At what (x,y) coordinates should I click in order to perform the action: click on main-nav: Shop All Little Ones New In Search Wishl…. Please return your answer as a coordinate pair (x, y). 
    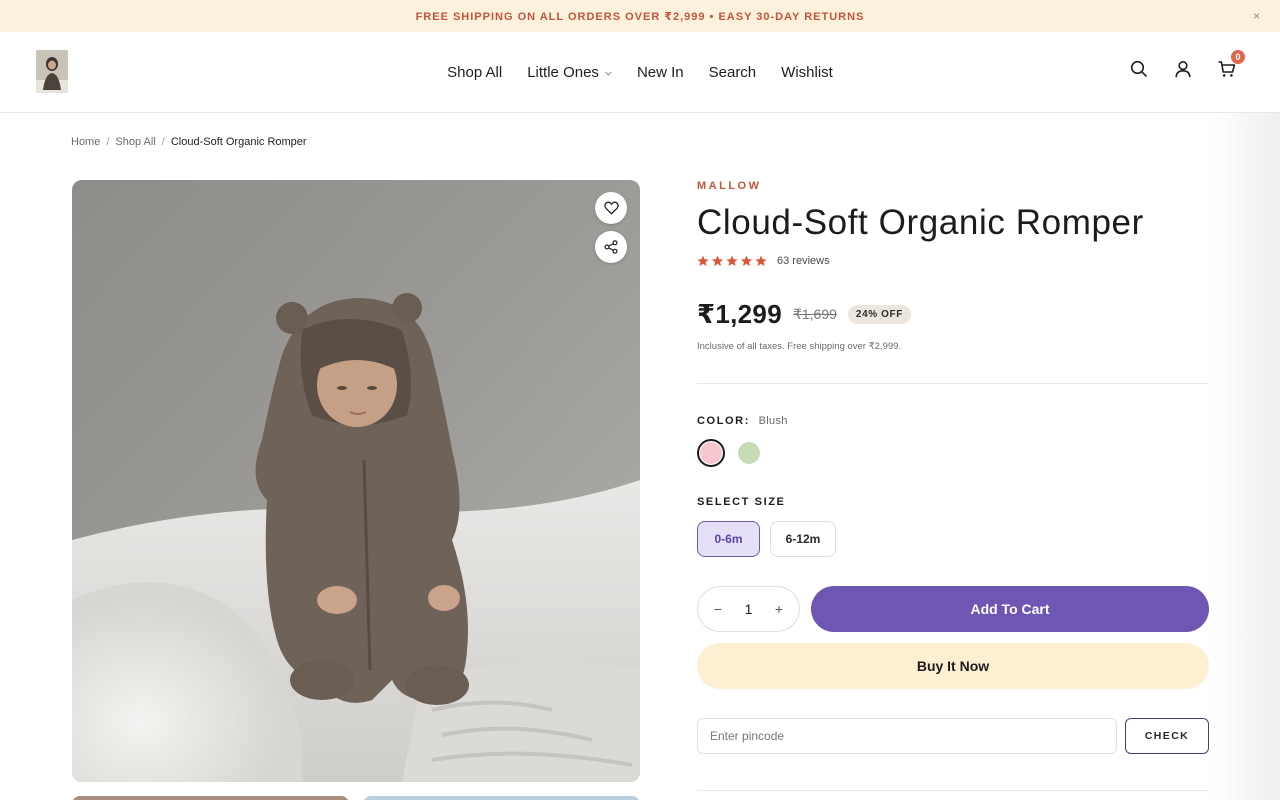
    Looking at the image, I should click on (640, 72).